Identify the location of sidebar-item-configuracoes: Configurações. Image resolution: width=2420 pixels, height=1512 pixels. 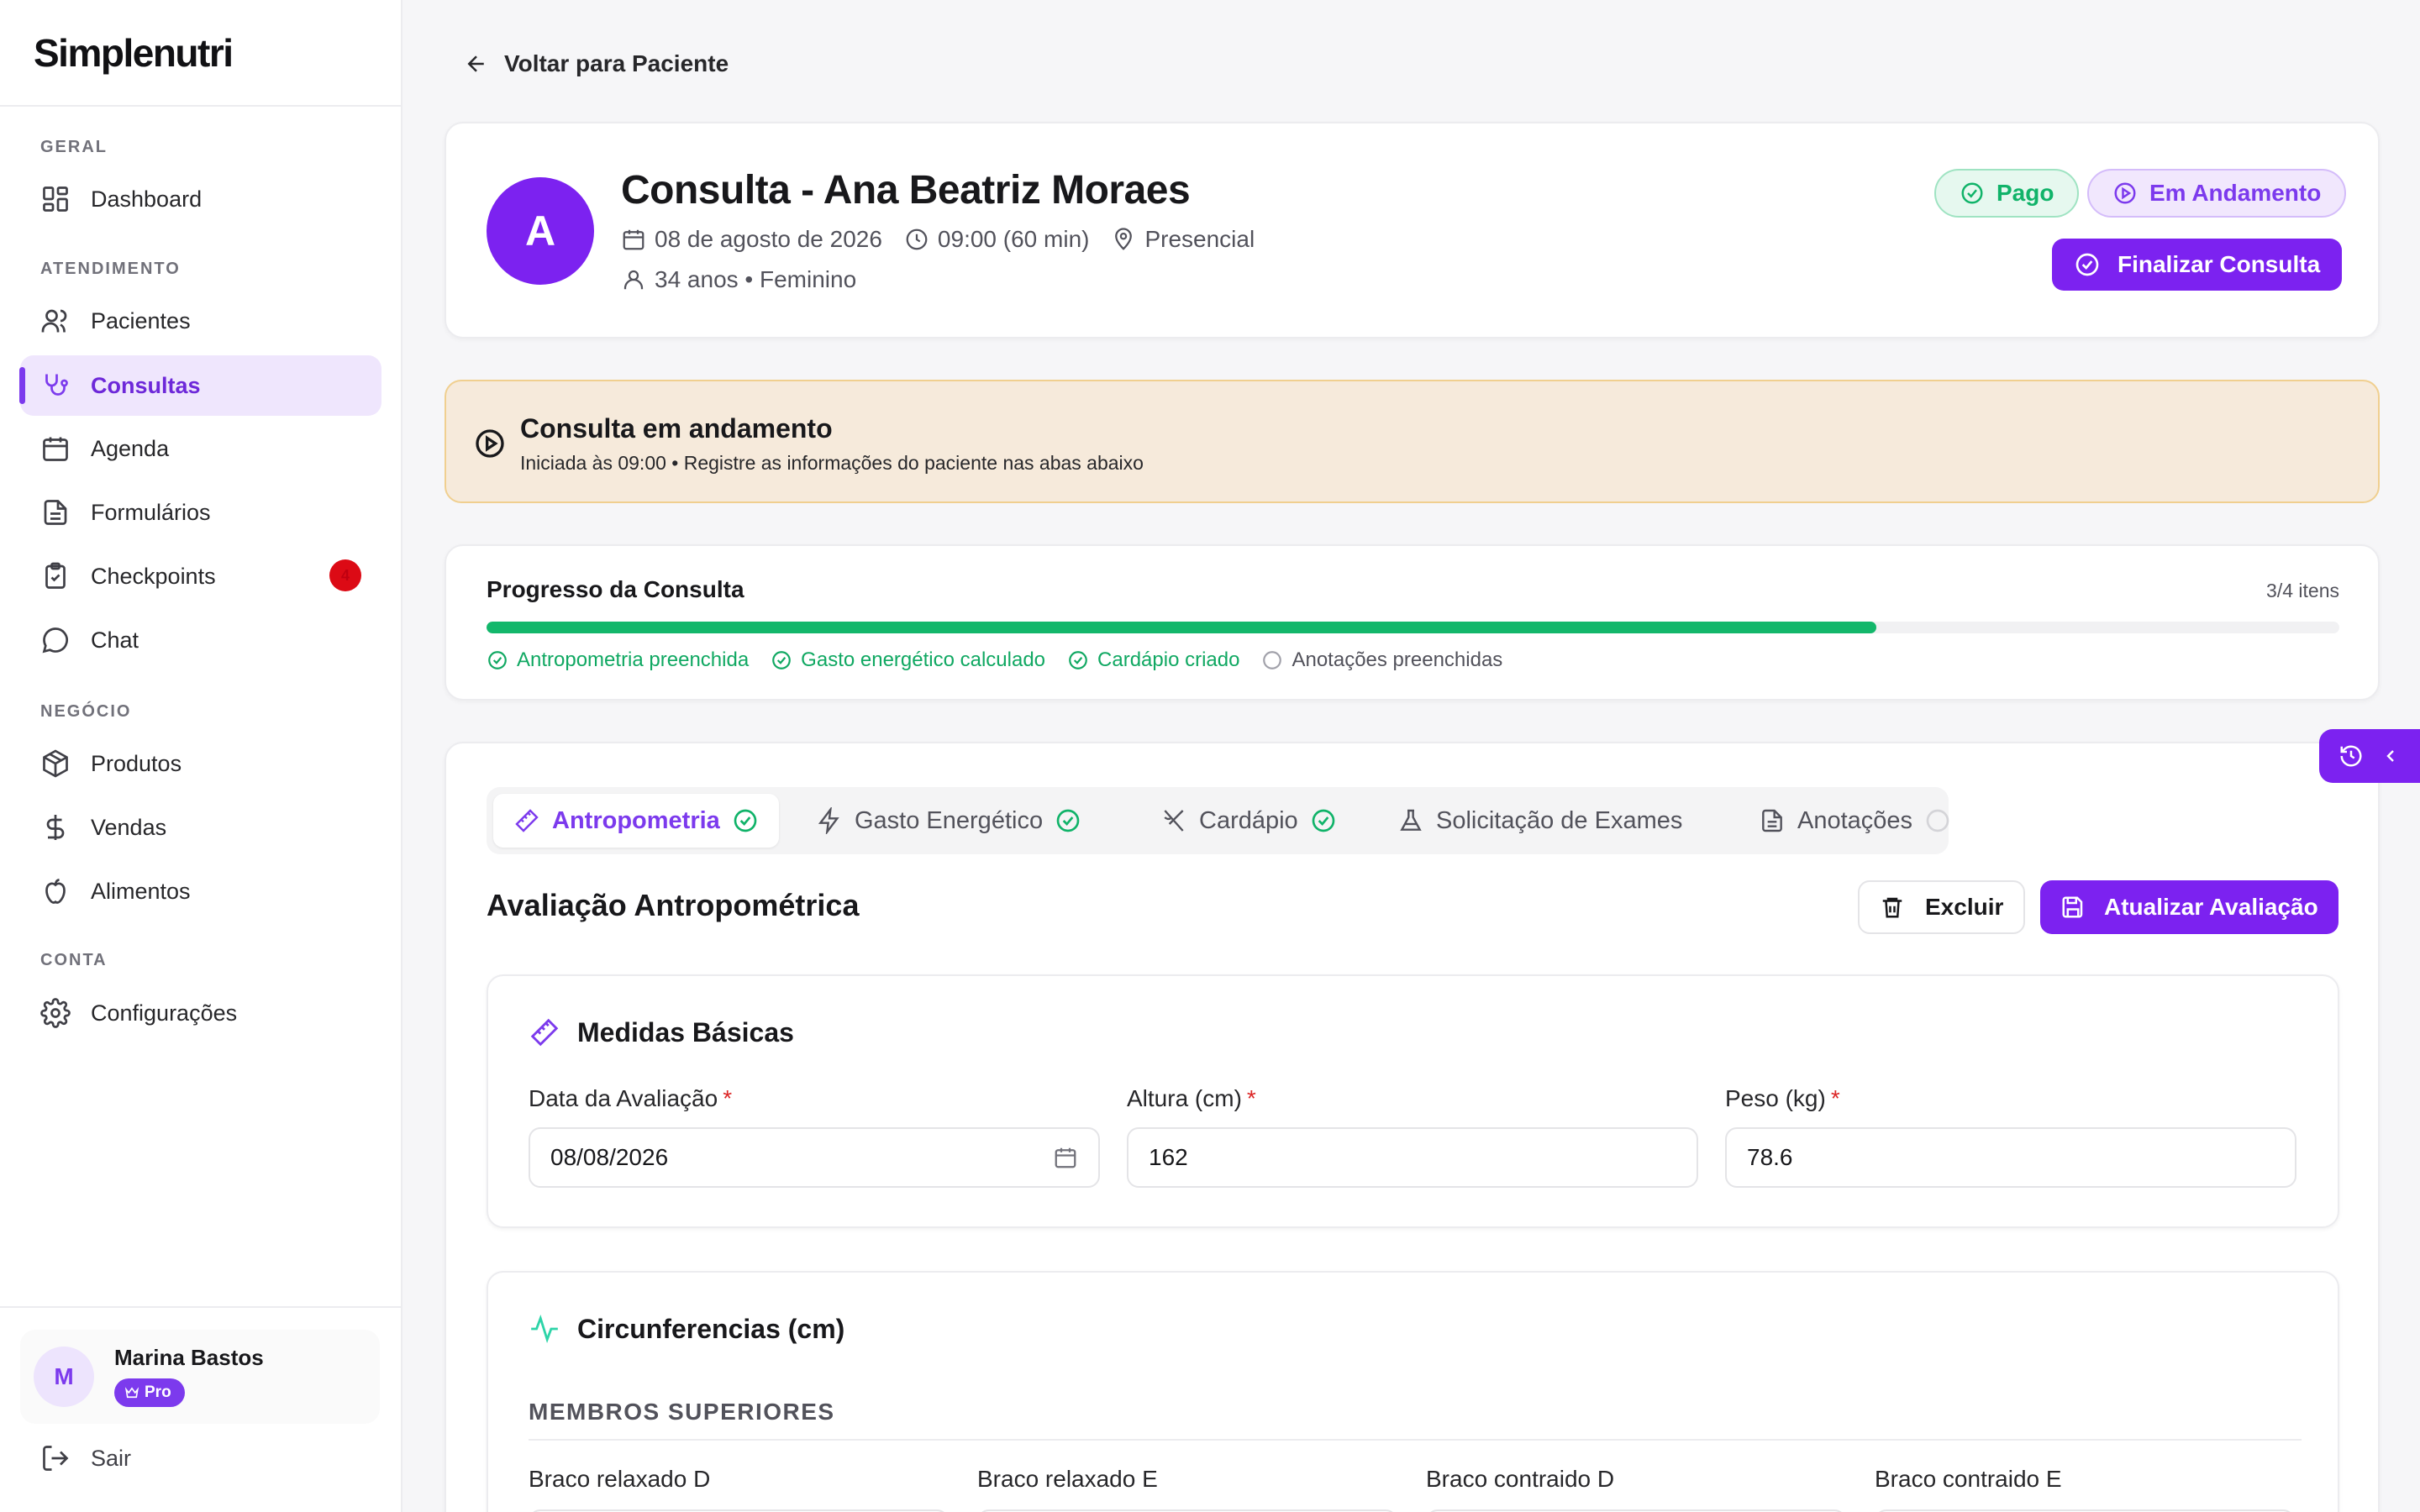
(200, 1013).